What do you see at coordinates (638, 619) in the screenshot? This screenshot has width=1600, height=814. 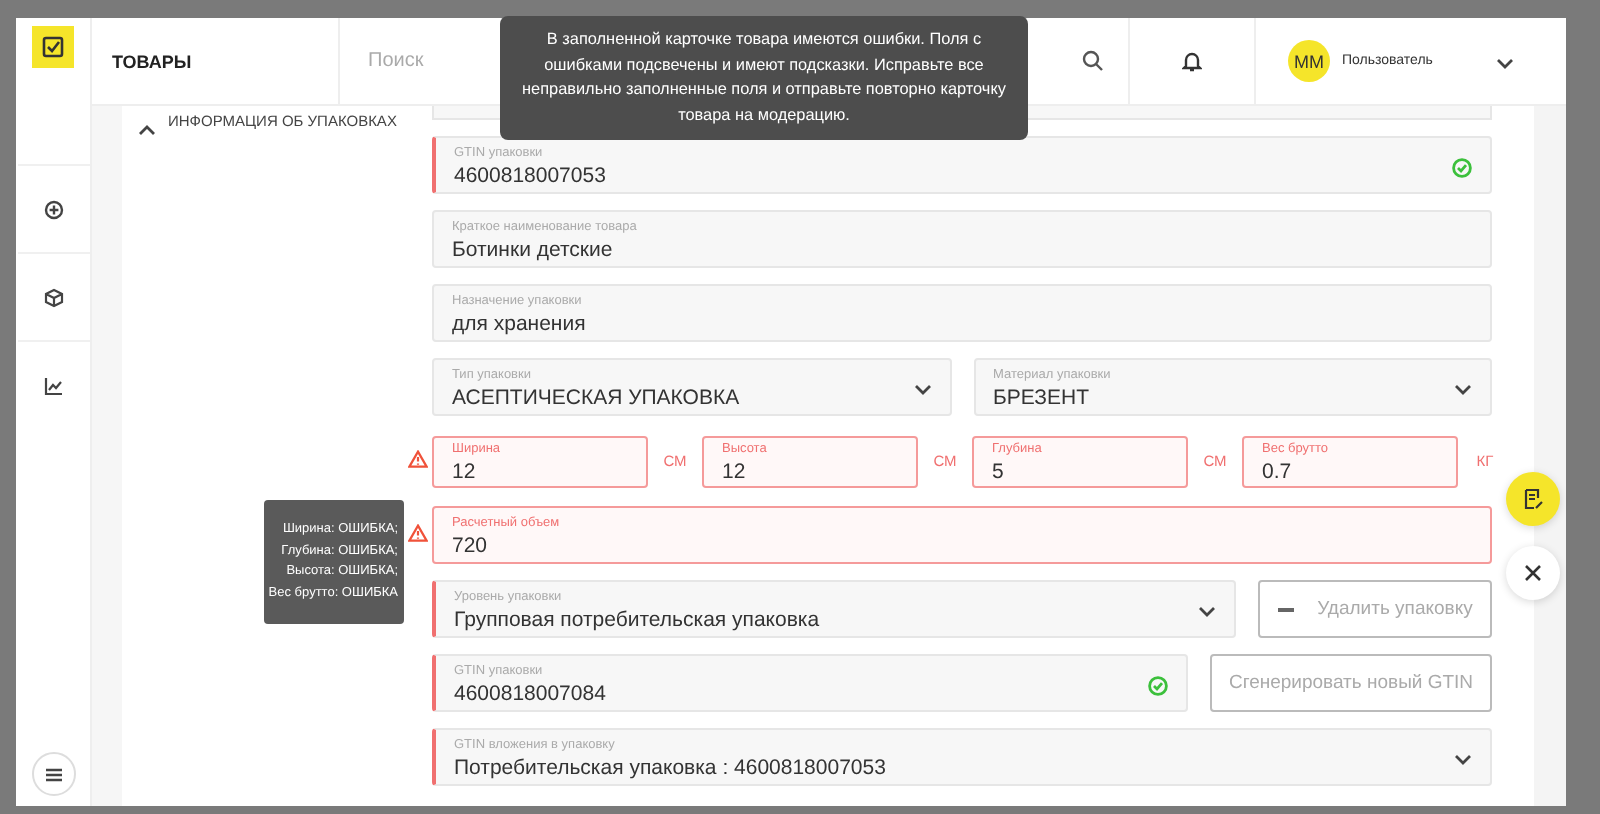 I see `field-value: Групповая потребительская упаковка` at bounding box center [638, 619].